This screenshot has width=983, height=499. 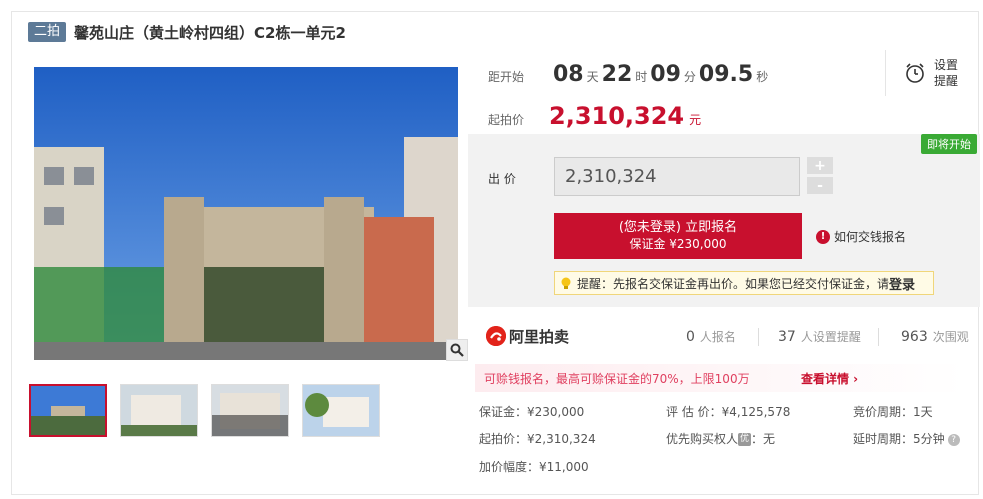 I want to click on bid-cycle-info: 竞价周期：1天, so click(x=893, y=412).